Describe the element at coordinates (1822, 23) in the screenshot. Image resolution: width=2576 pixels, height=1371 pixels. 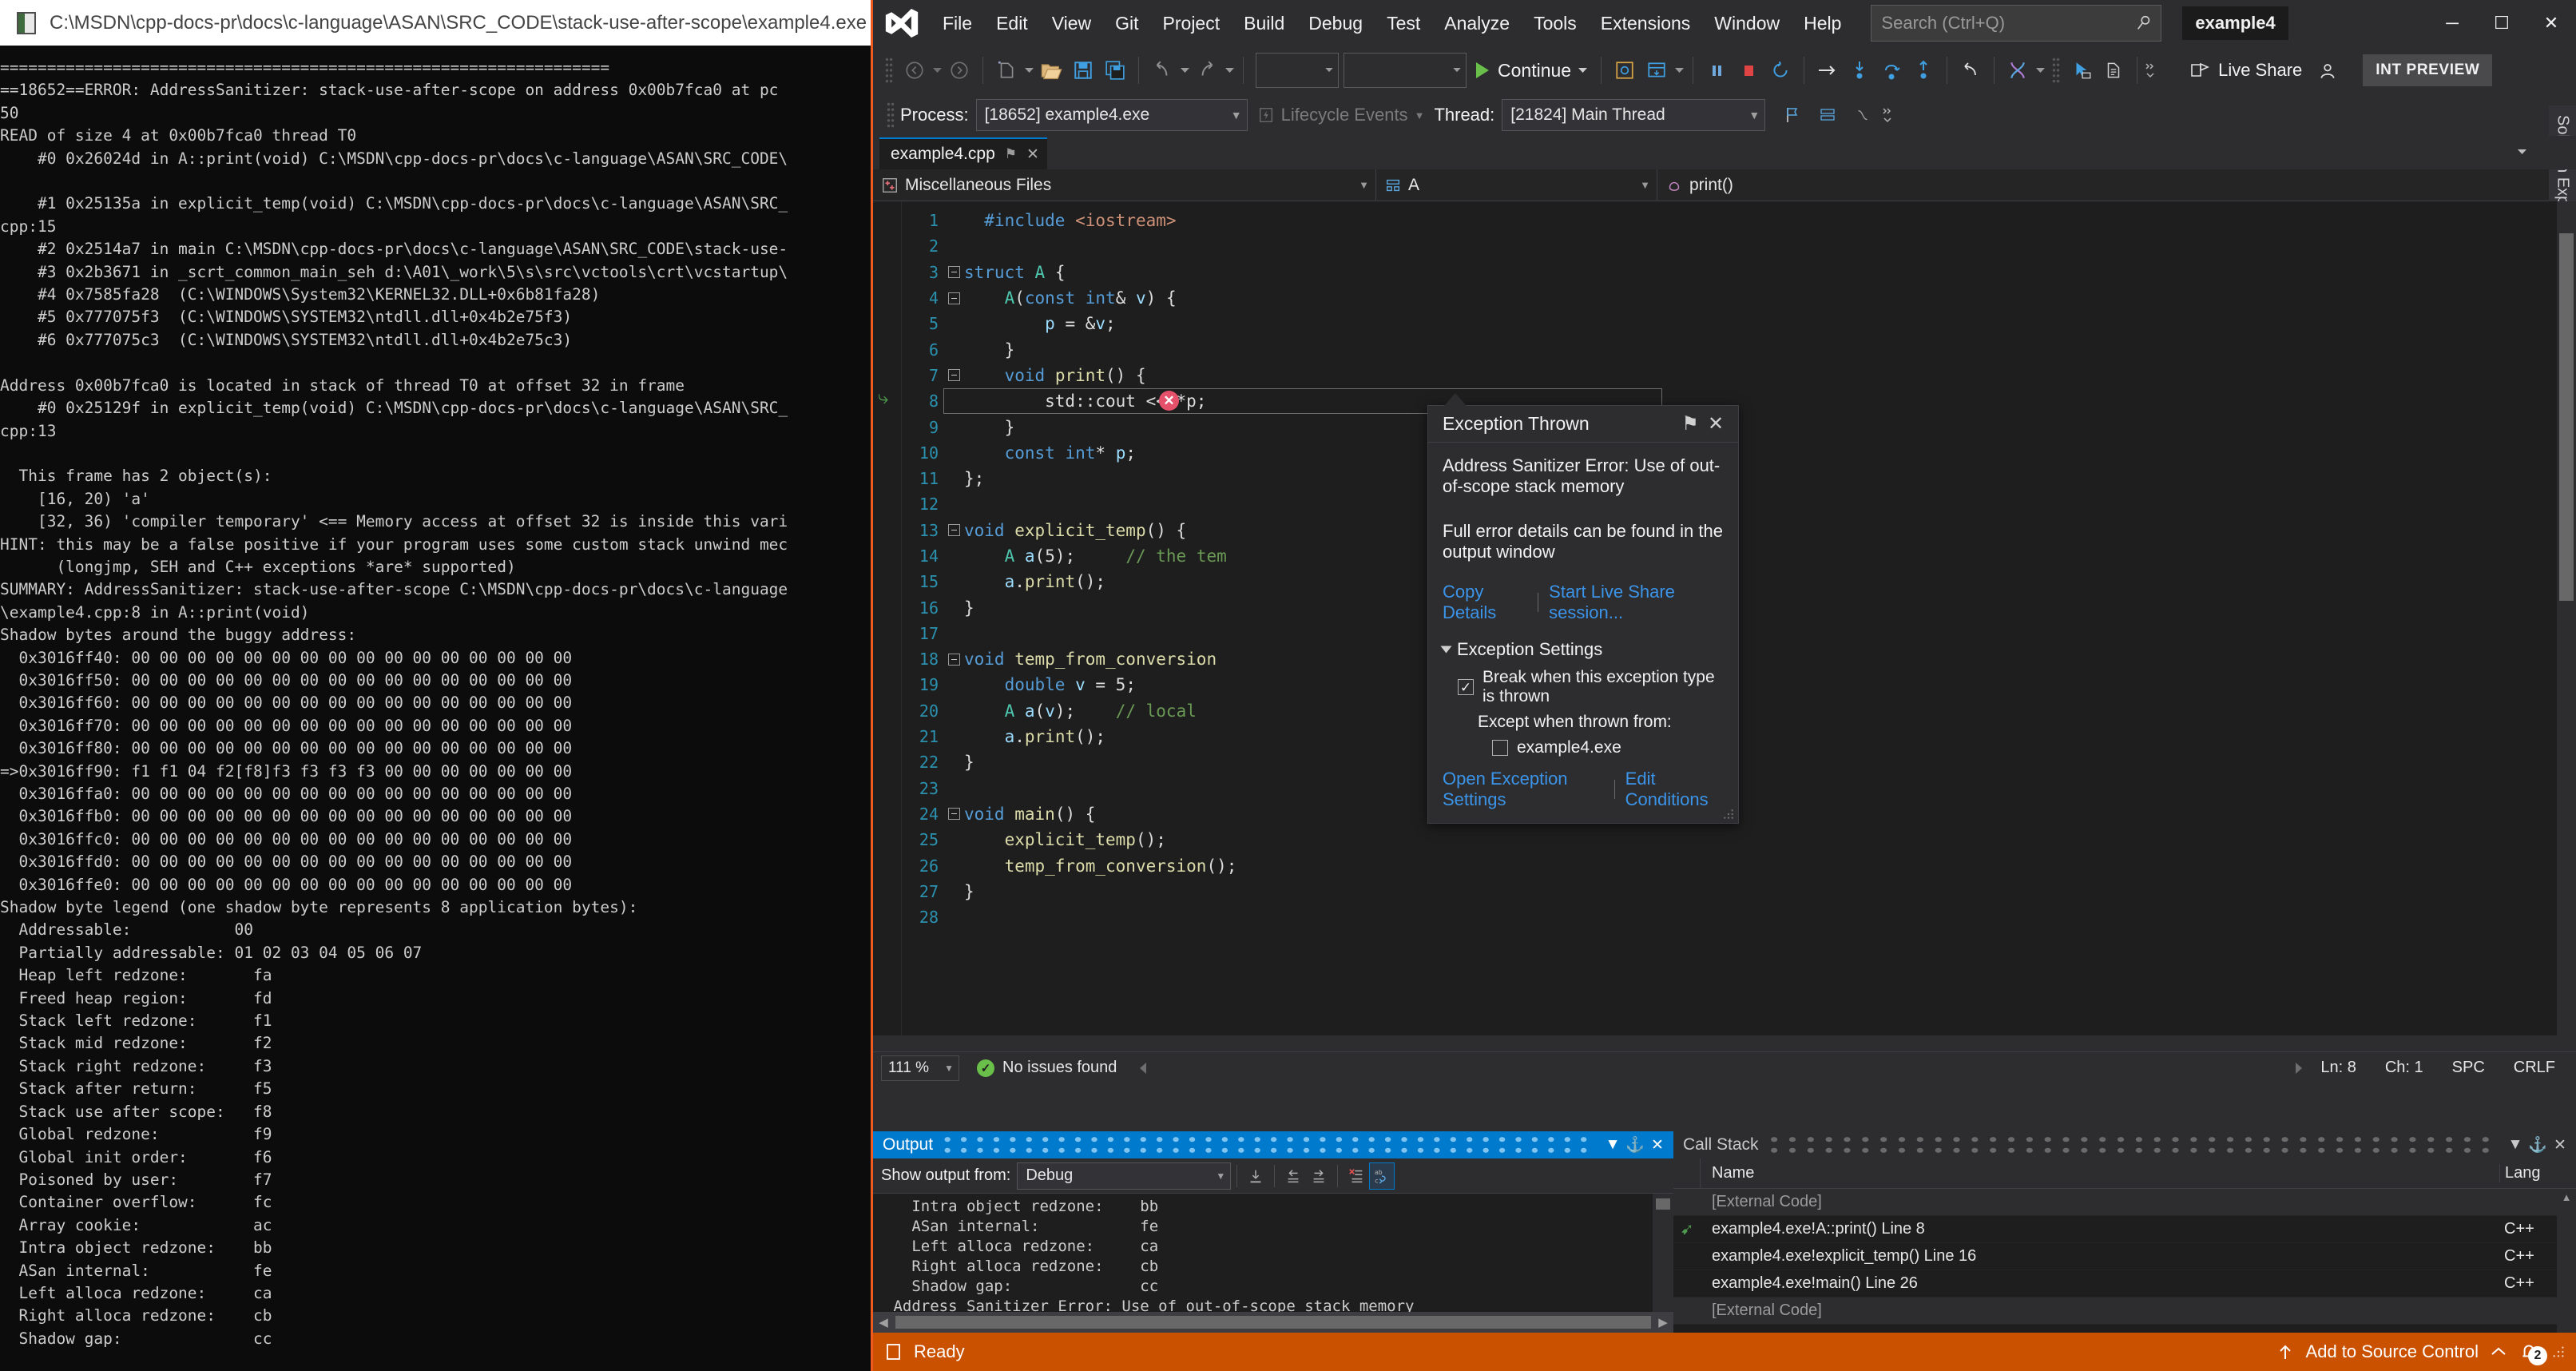
I see `menu-item-help: Help` at that location.